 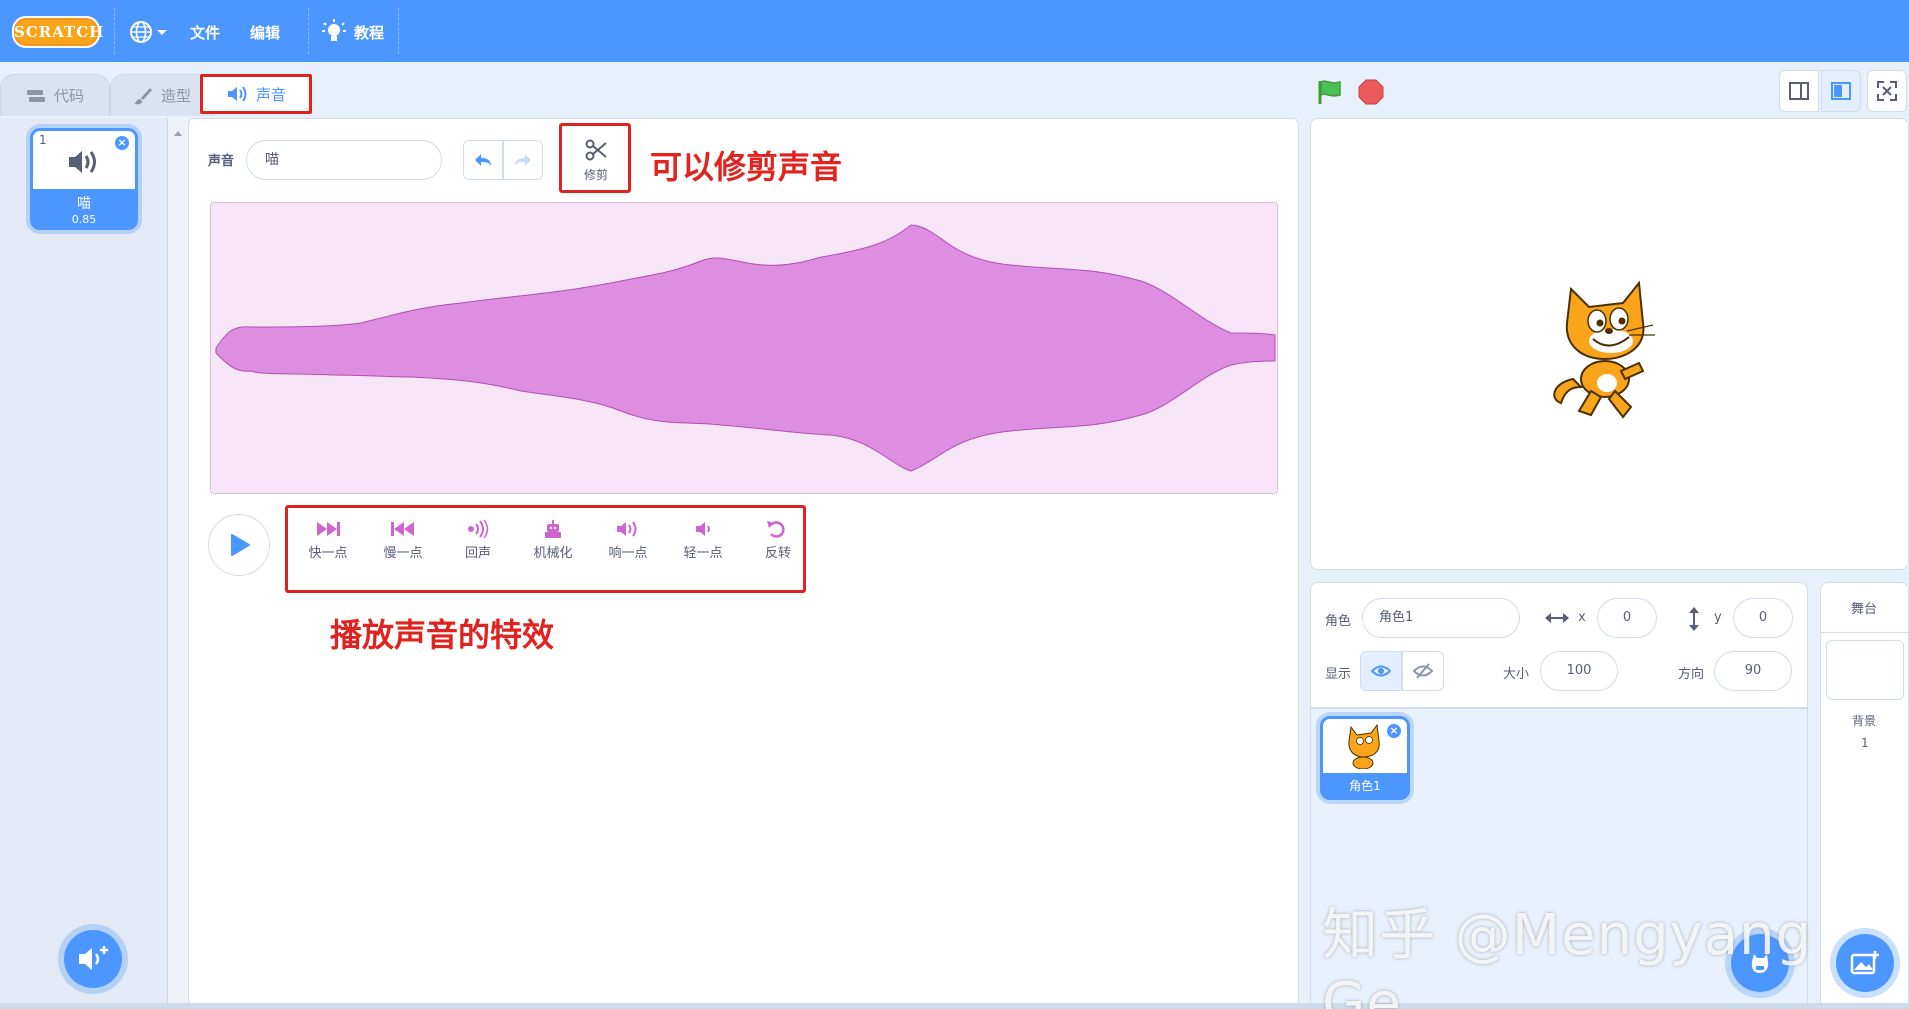 I want to click on faster-icon, so click(x=328, y=529).